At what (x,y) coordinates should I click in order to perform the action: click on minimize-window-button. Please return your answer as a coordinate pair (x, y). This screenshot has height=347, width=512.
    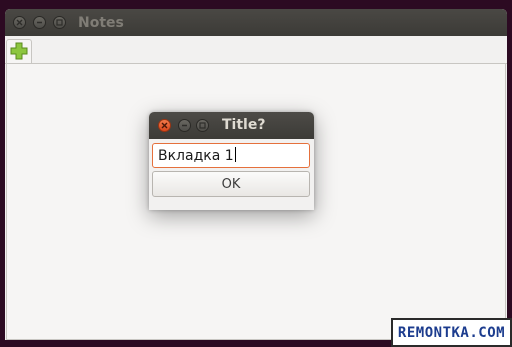
    Looking at the image, I should click on (39, 22).